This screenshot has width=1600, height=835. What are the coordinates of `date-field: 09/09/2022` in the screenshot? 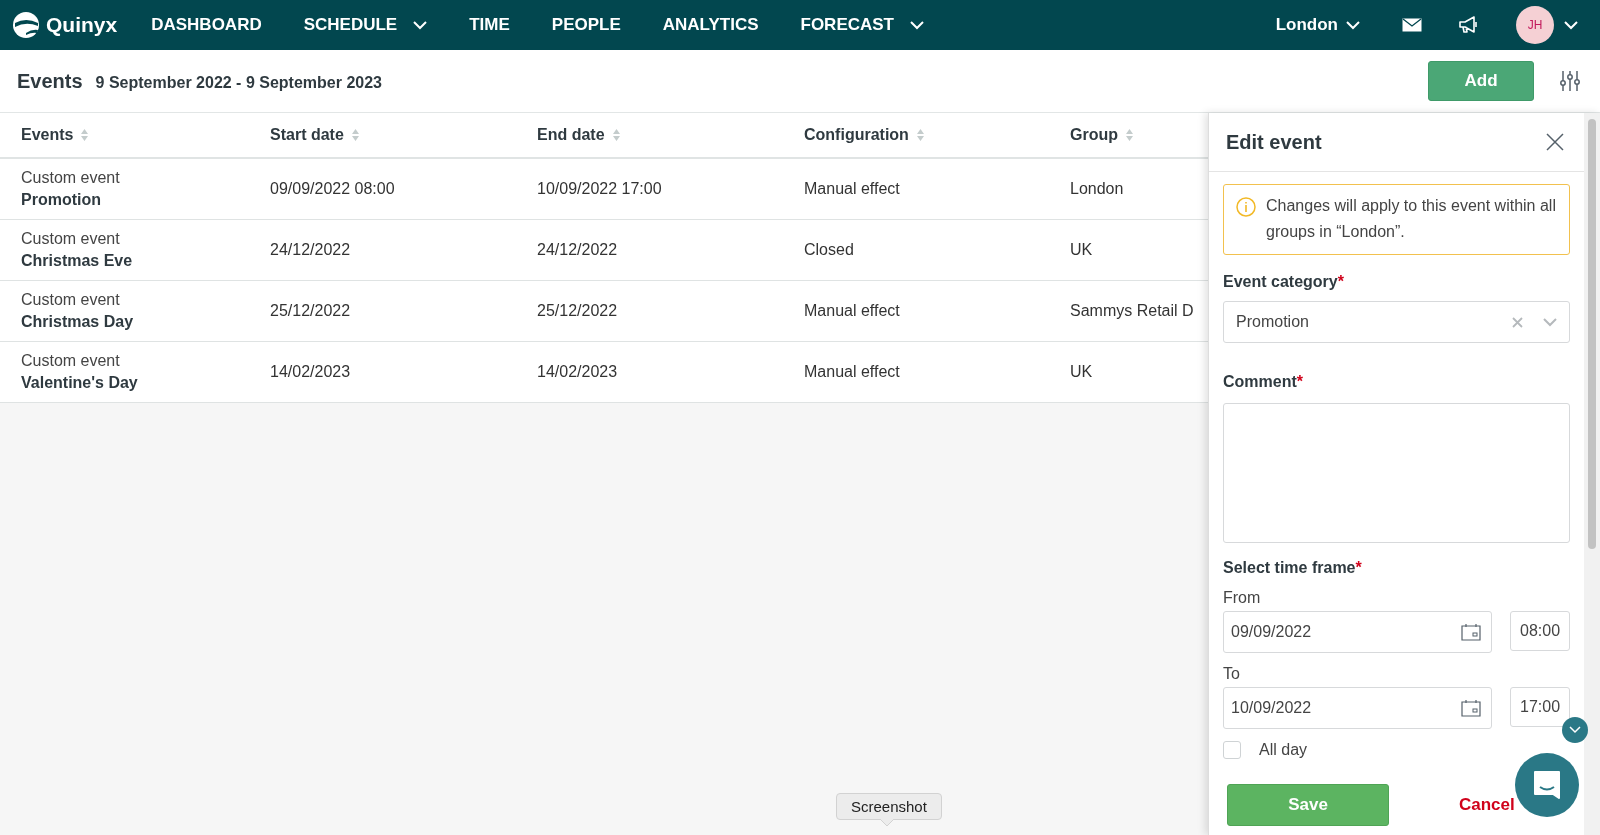 It's located at (1358, 632).